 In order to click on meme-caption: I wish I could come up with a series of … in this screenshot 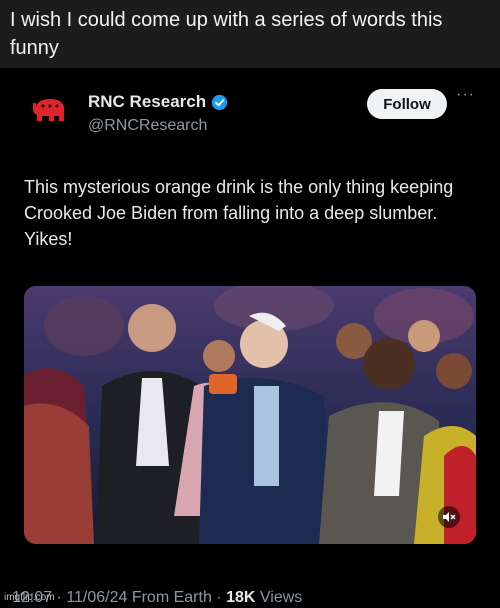, I will do `click(250, 34)`.